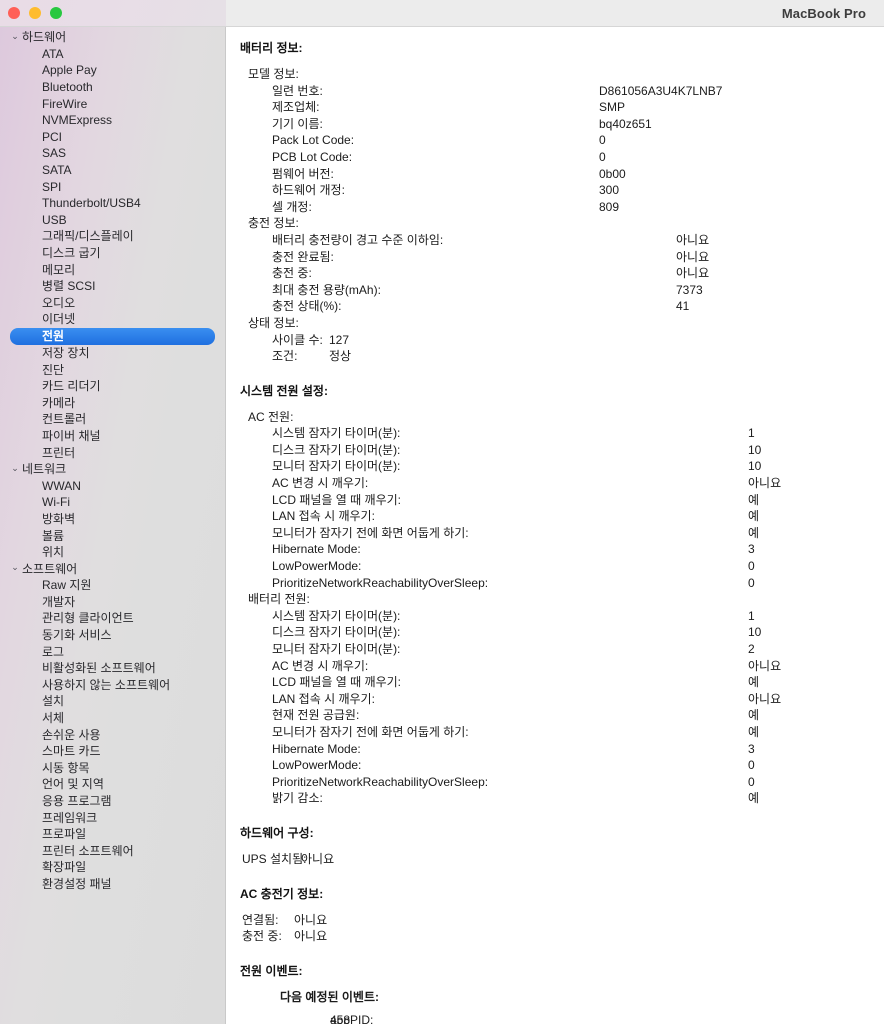 Image resolution: width=884 pixels, height=1024 pixels. Describe the element at coordinates (112, 137) in the screenshot. I see `sidebar-item-6: PCI` at that location.